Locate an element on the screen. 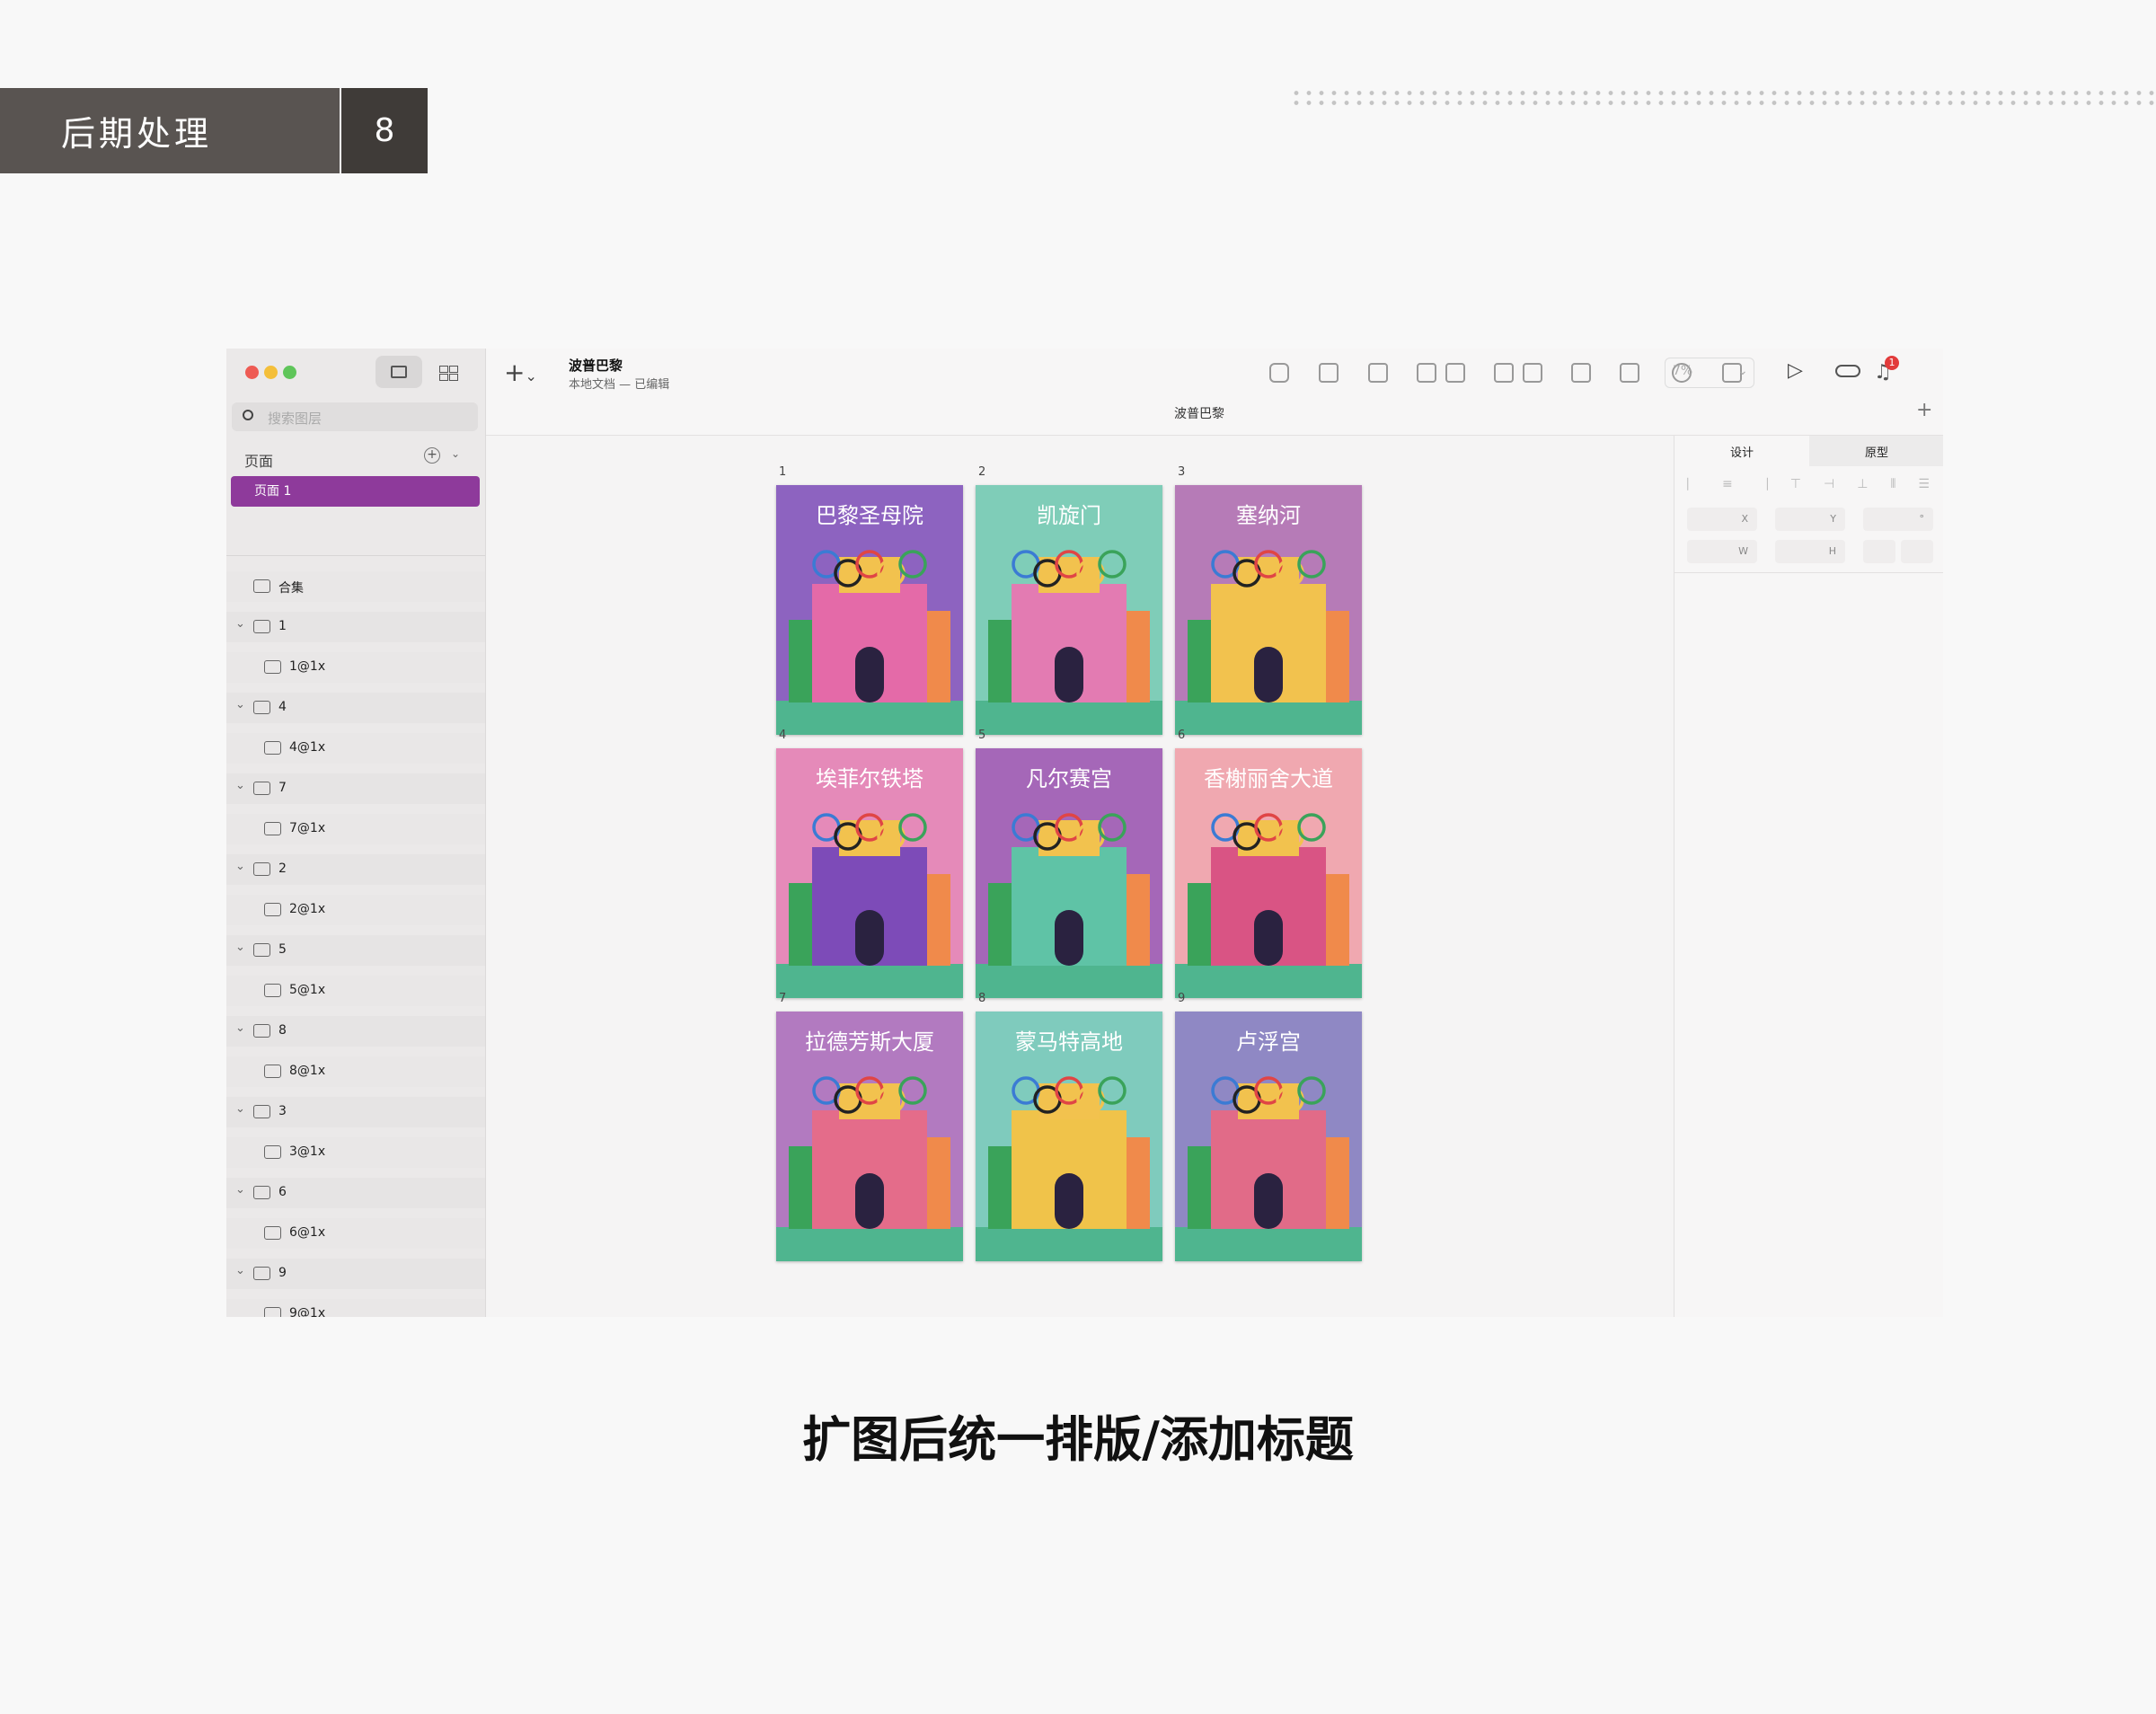 Image resolution: width=2156 pixels, height=1714 pixels. intersect-icon is located at coordinates (1504, 373).